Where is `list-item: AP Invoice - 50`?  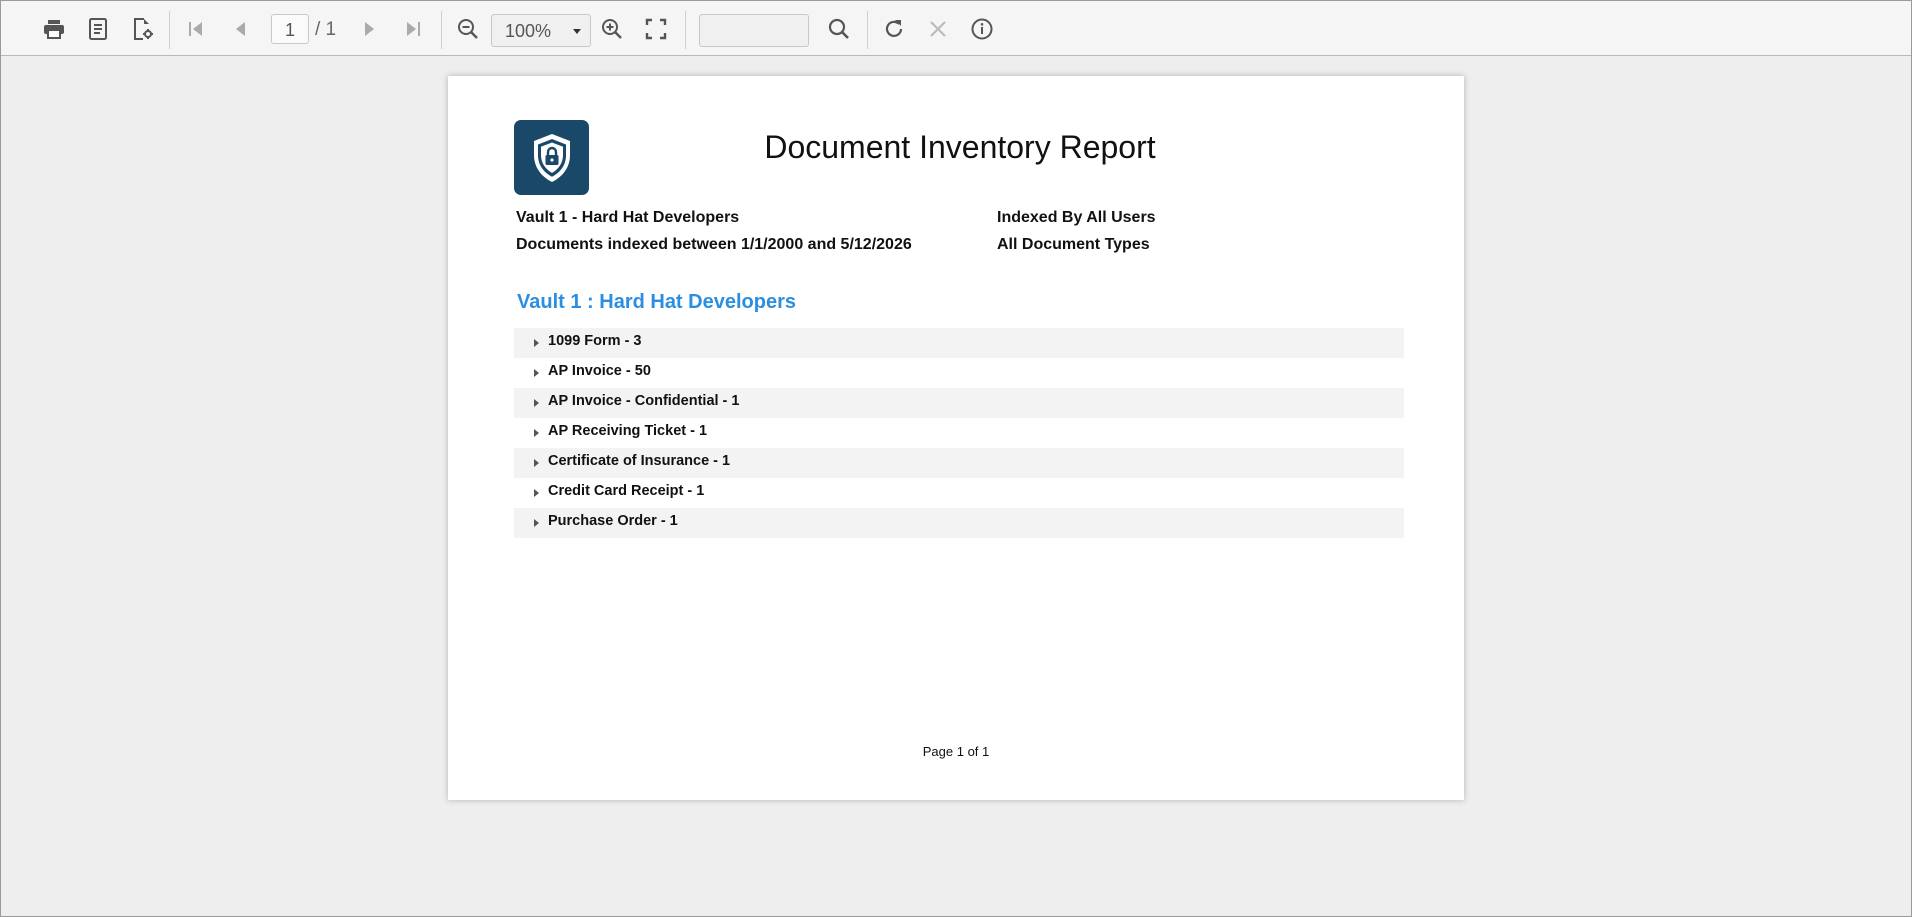
list-item: AP Invoice - 50 is located at coordinates (959, 373).